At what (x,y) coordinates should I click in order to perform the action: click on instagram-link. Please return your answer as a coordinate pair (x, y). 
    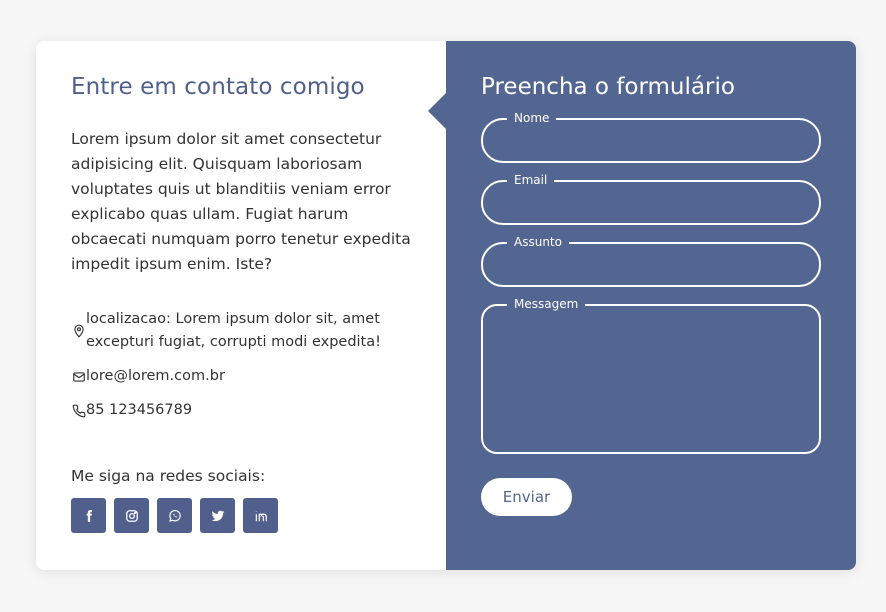
    Looking at the image, I should click on (131, 515).